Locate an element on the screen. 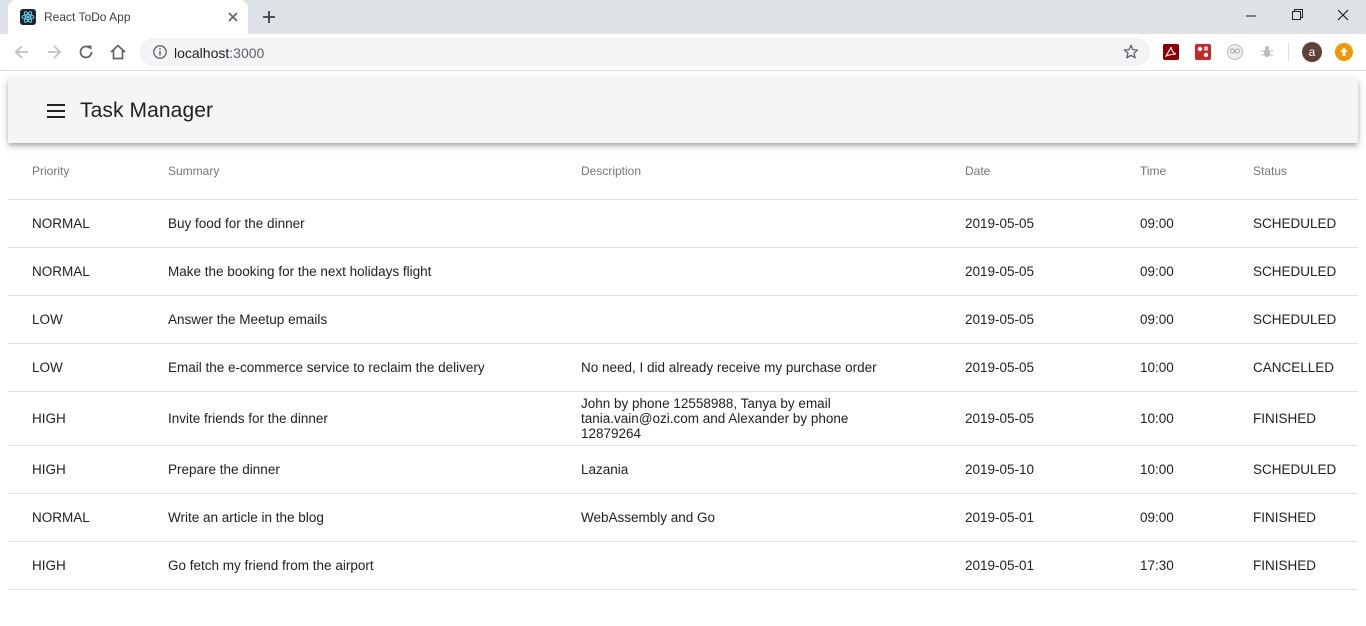  column-header-status: Status is located at coordinates (1293, 171).